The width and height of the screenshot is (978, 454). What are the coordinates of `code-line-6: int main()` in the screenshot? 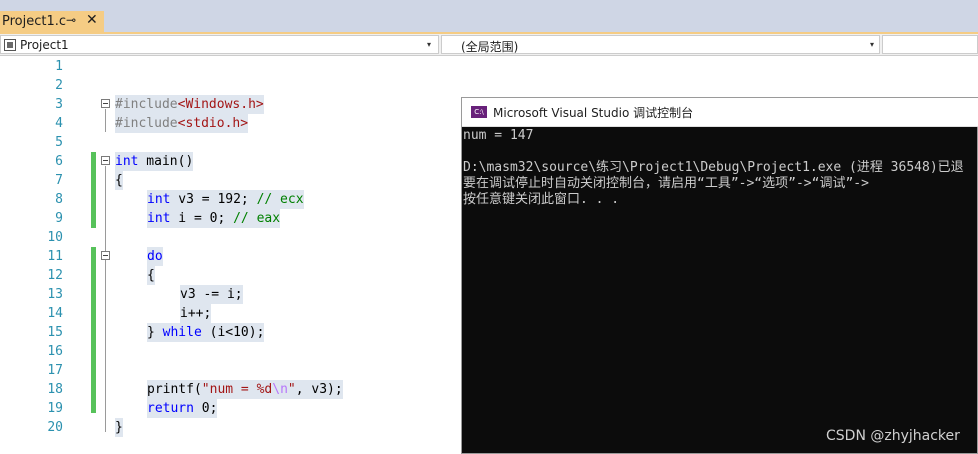 It's located at (154, 161).